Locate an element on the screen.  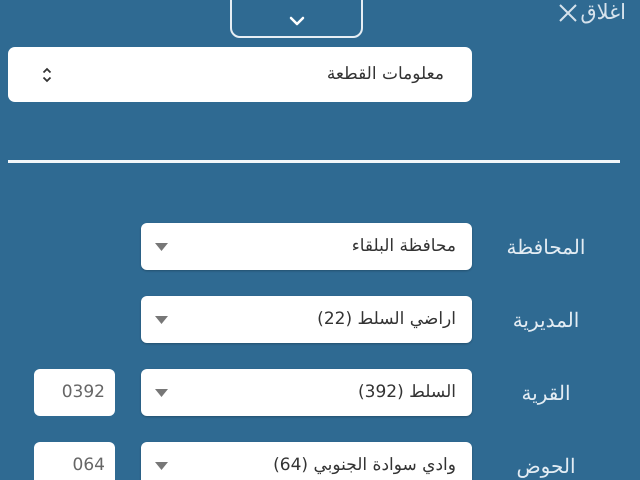
dropdown: اراضي السلط (22) is located at coordinates (306, 319).